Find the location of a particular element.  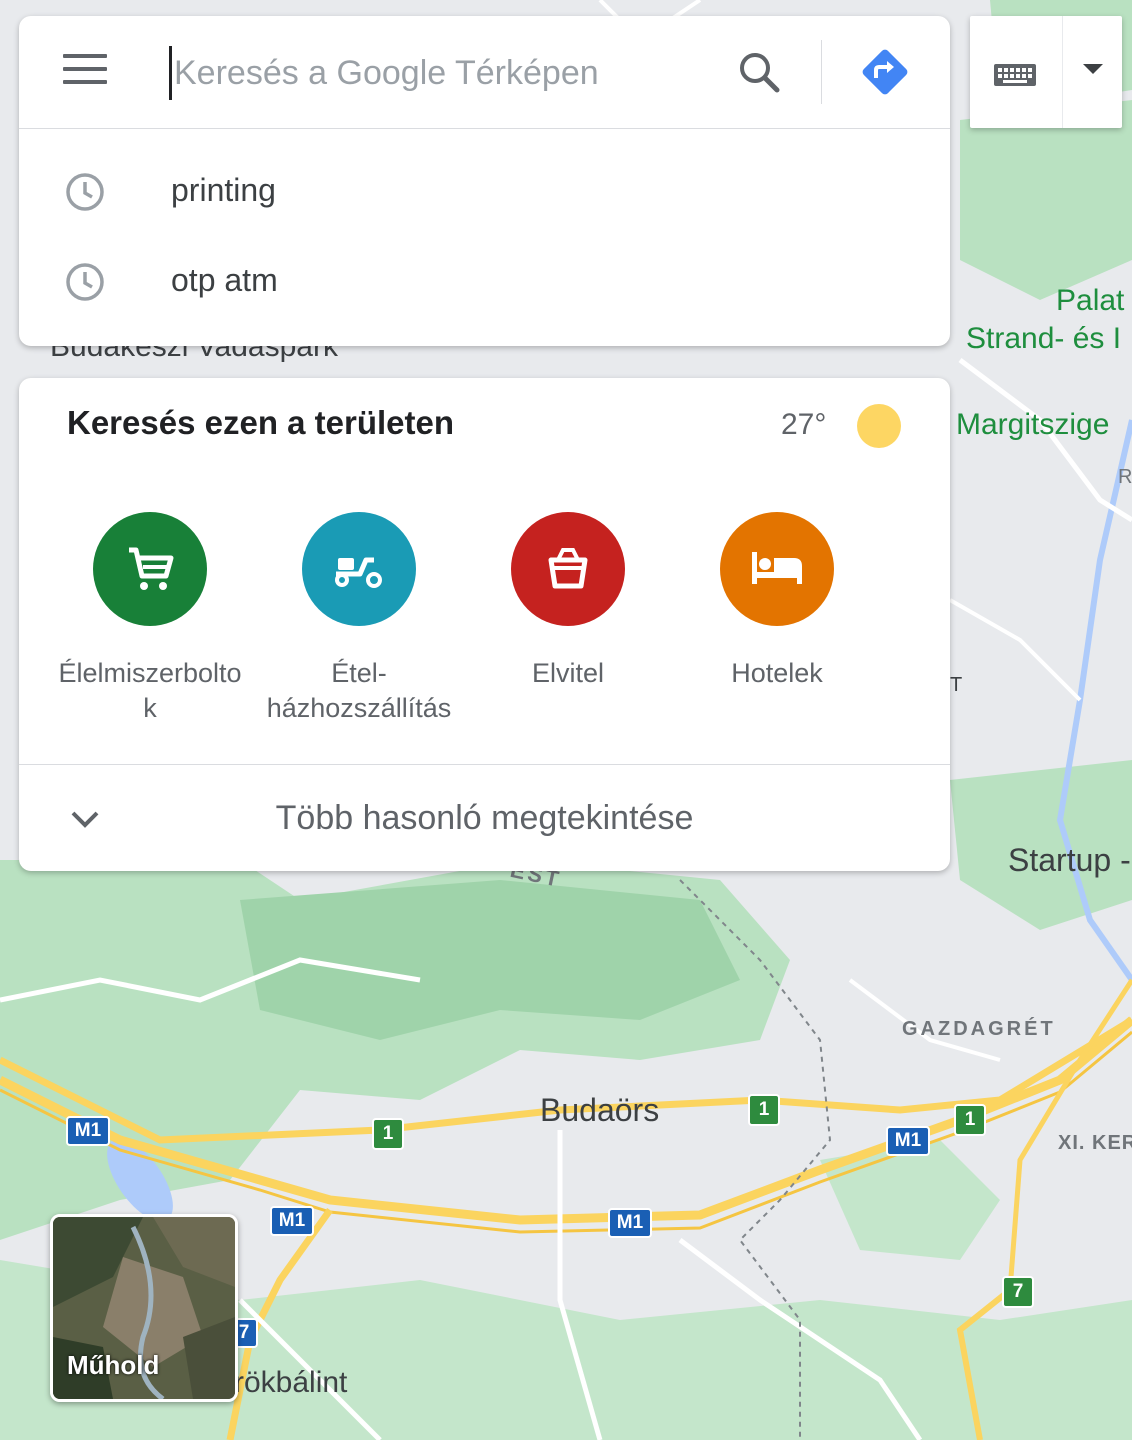

recent-search-label: otp atm is located at coordinates (224, 280).